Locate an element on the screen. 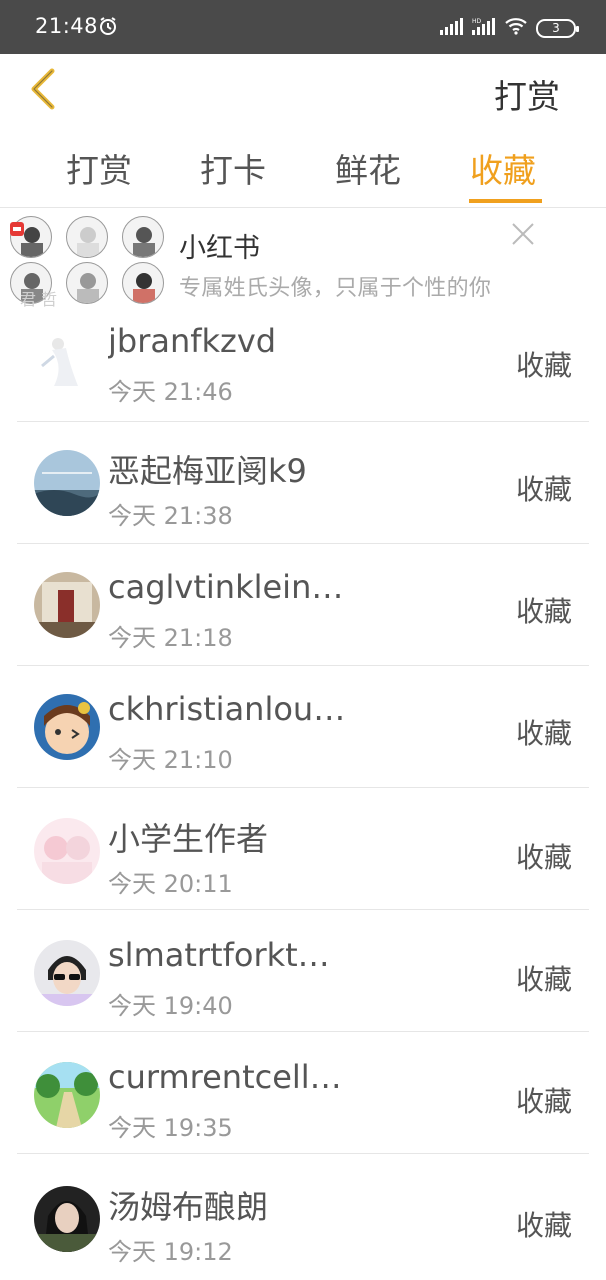 This screenshot has height=1280, width=606. list-item: 汤姆布酿朗 今天 19:12 收藏 is located at coordinates (303, 1215).